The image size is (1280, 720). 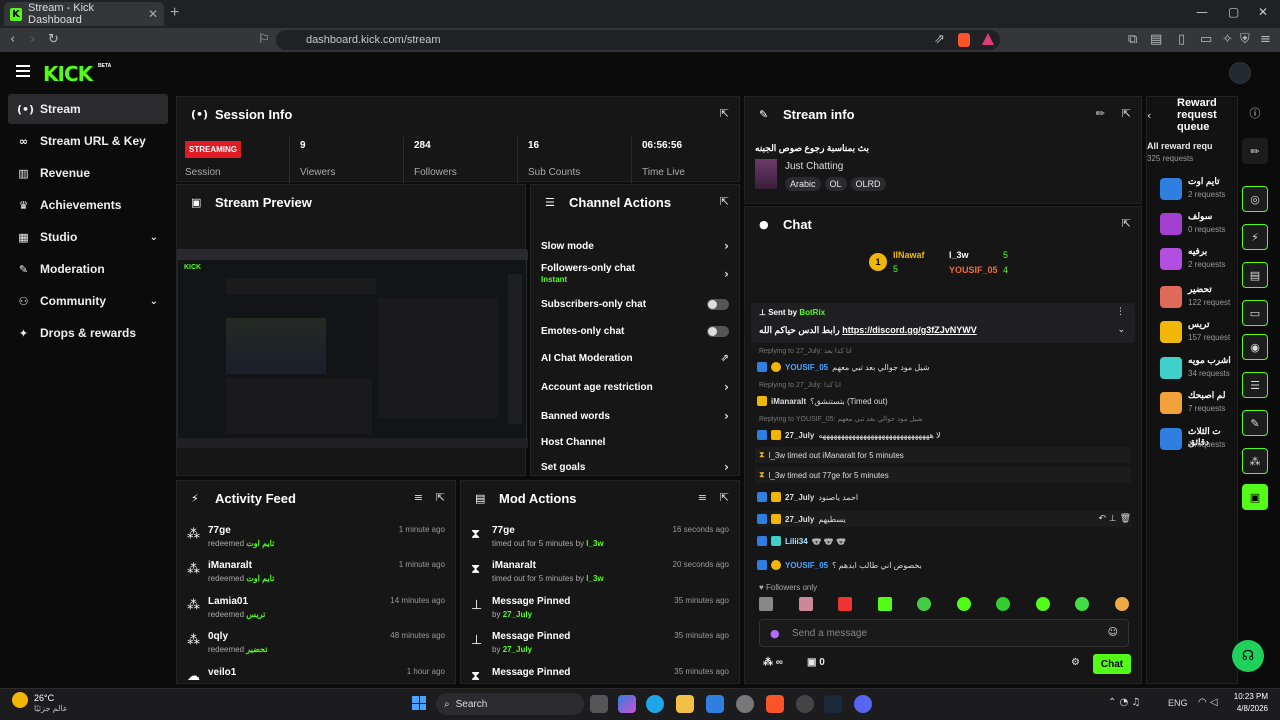 What do you see at coordinates (1075, 662) in the screenshot?
I see `settings-icon: ⚙` at bounding box center [1075, 662].